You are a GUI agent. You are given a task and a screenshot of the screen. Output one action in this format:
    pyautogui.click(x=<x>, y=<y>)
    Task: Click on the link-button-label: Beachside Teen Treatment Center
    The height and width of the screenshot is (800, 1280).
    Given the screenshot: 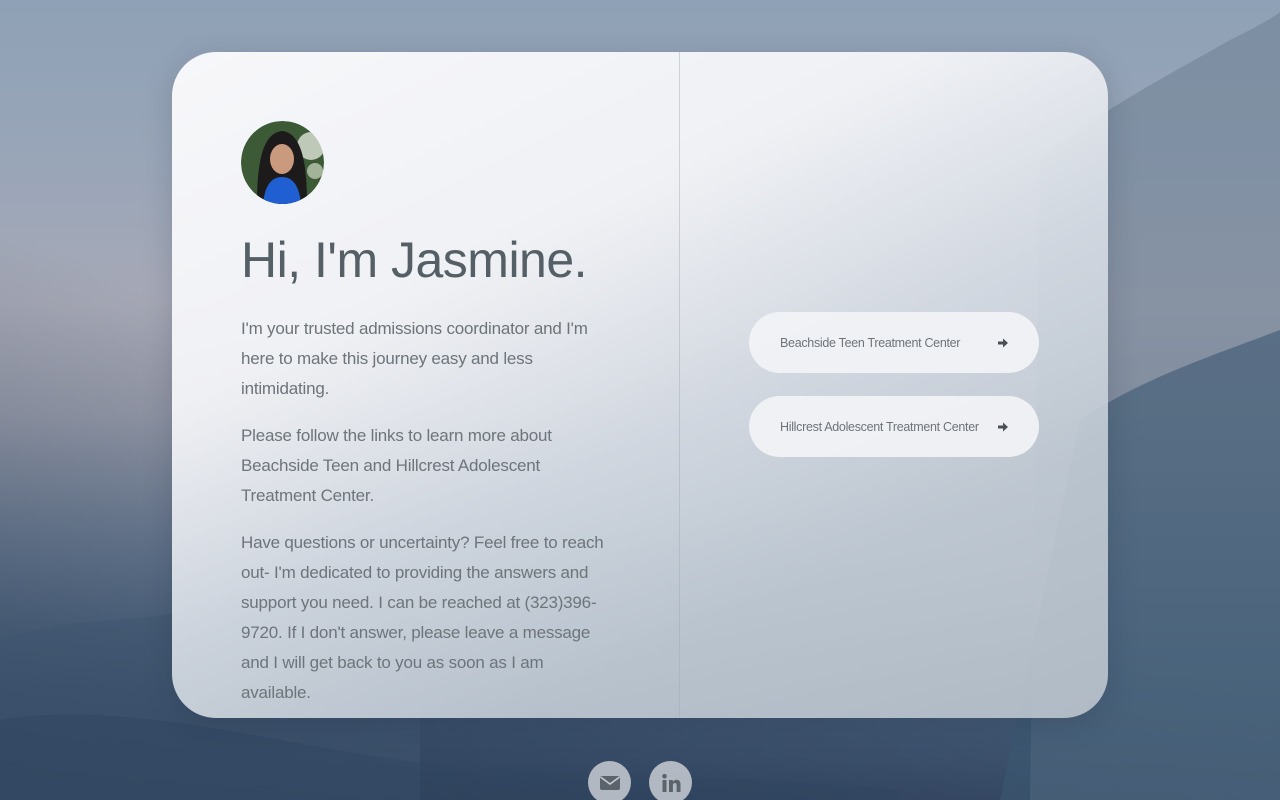 What is the action you would take?
    pyautogui.click(x=870, y=342)
    